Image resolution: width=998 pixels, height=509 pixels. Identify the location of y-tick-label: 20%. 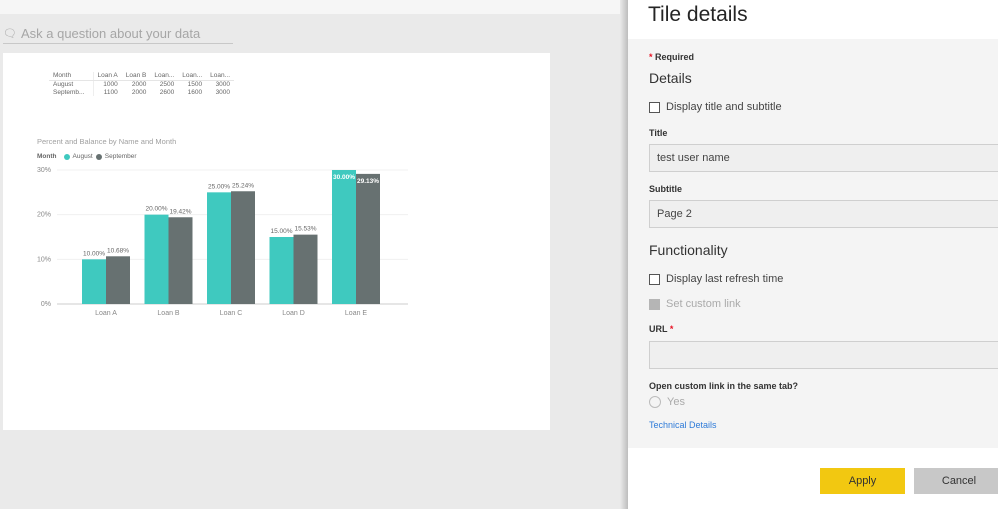
(44, 215).